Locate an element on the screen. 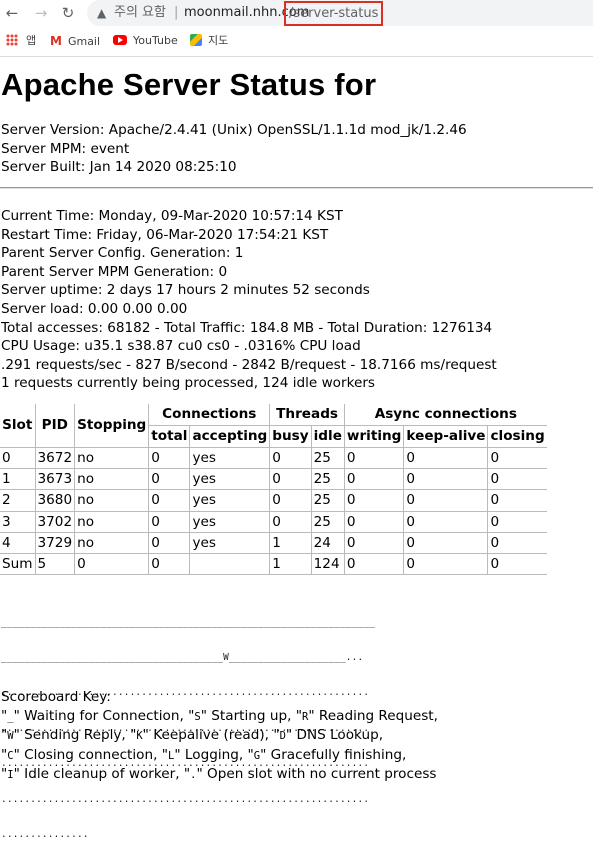 The width and height of the screenshot is (593, 864). key-desc: Waiting for Connection, is located at coordinates (104, 715).